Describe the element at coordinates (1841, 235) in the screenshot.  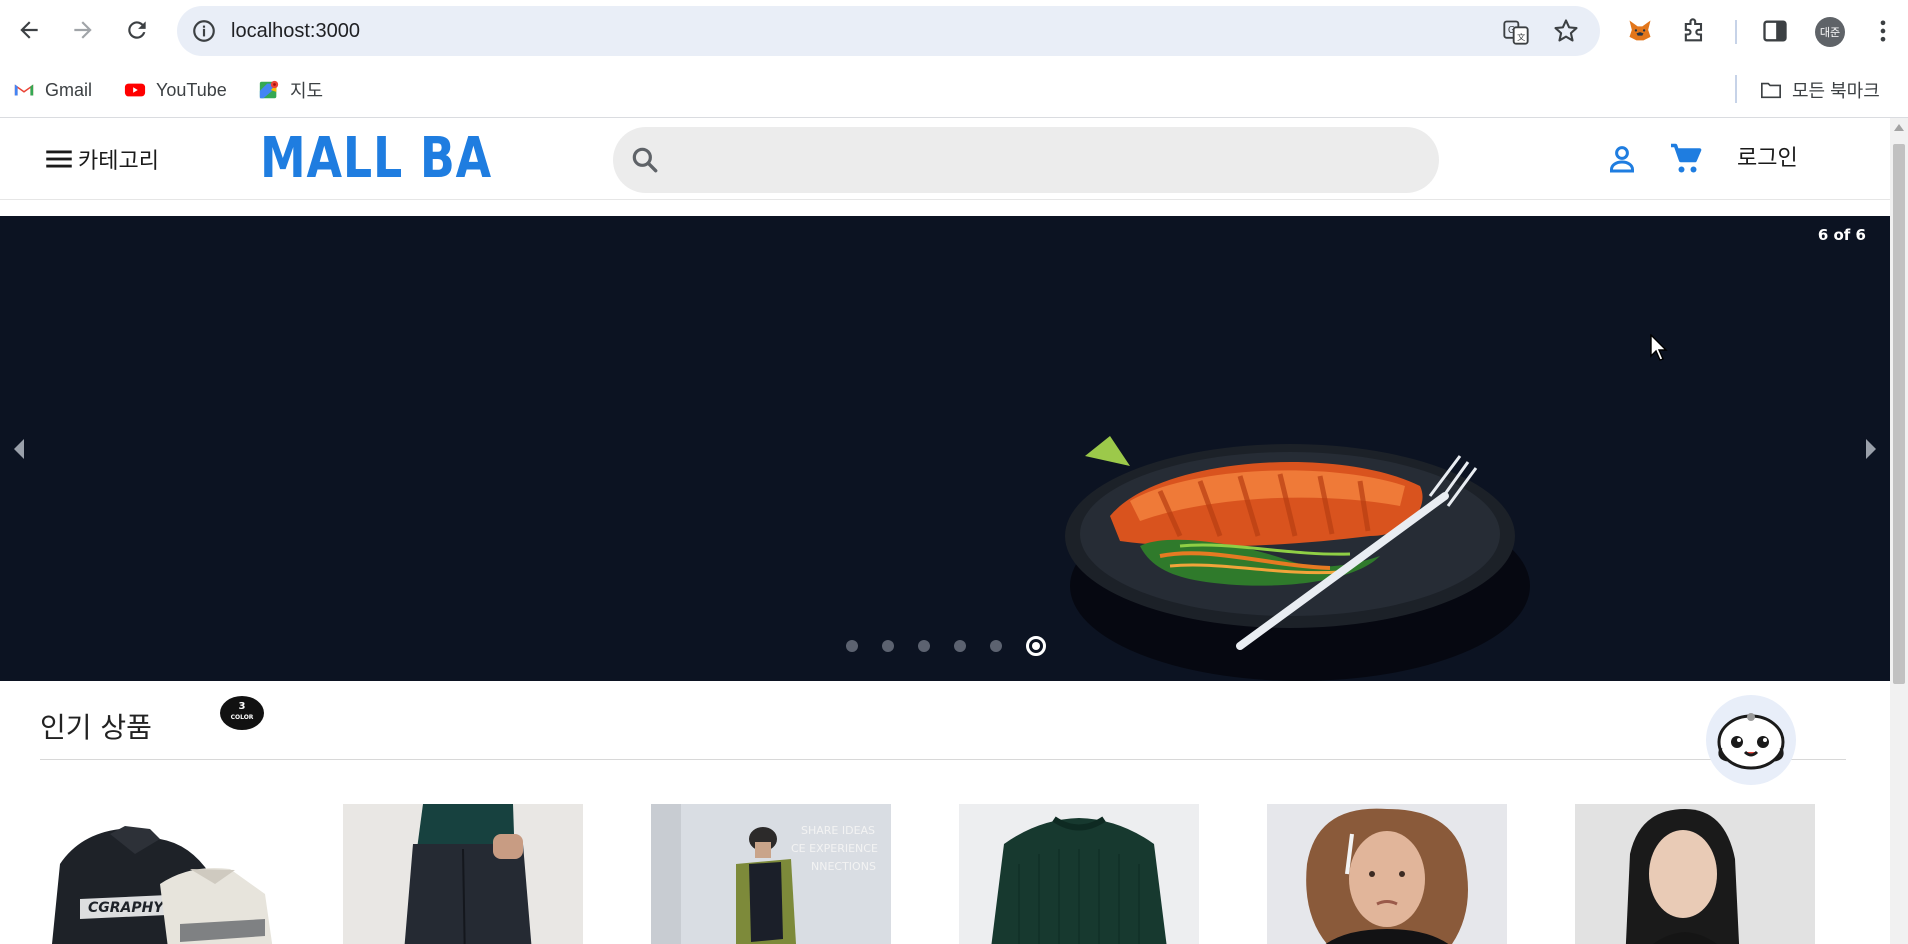
I see `slide-counter: 6 of 6` at that location.